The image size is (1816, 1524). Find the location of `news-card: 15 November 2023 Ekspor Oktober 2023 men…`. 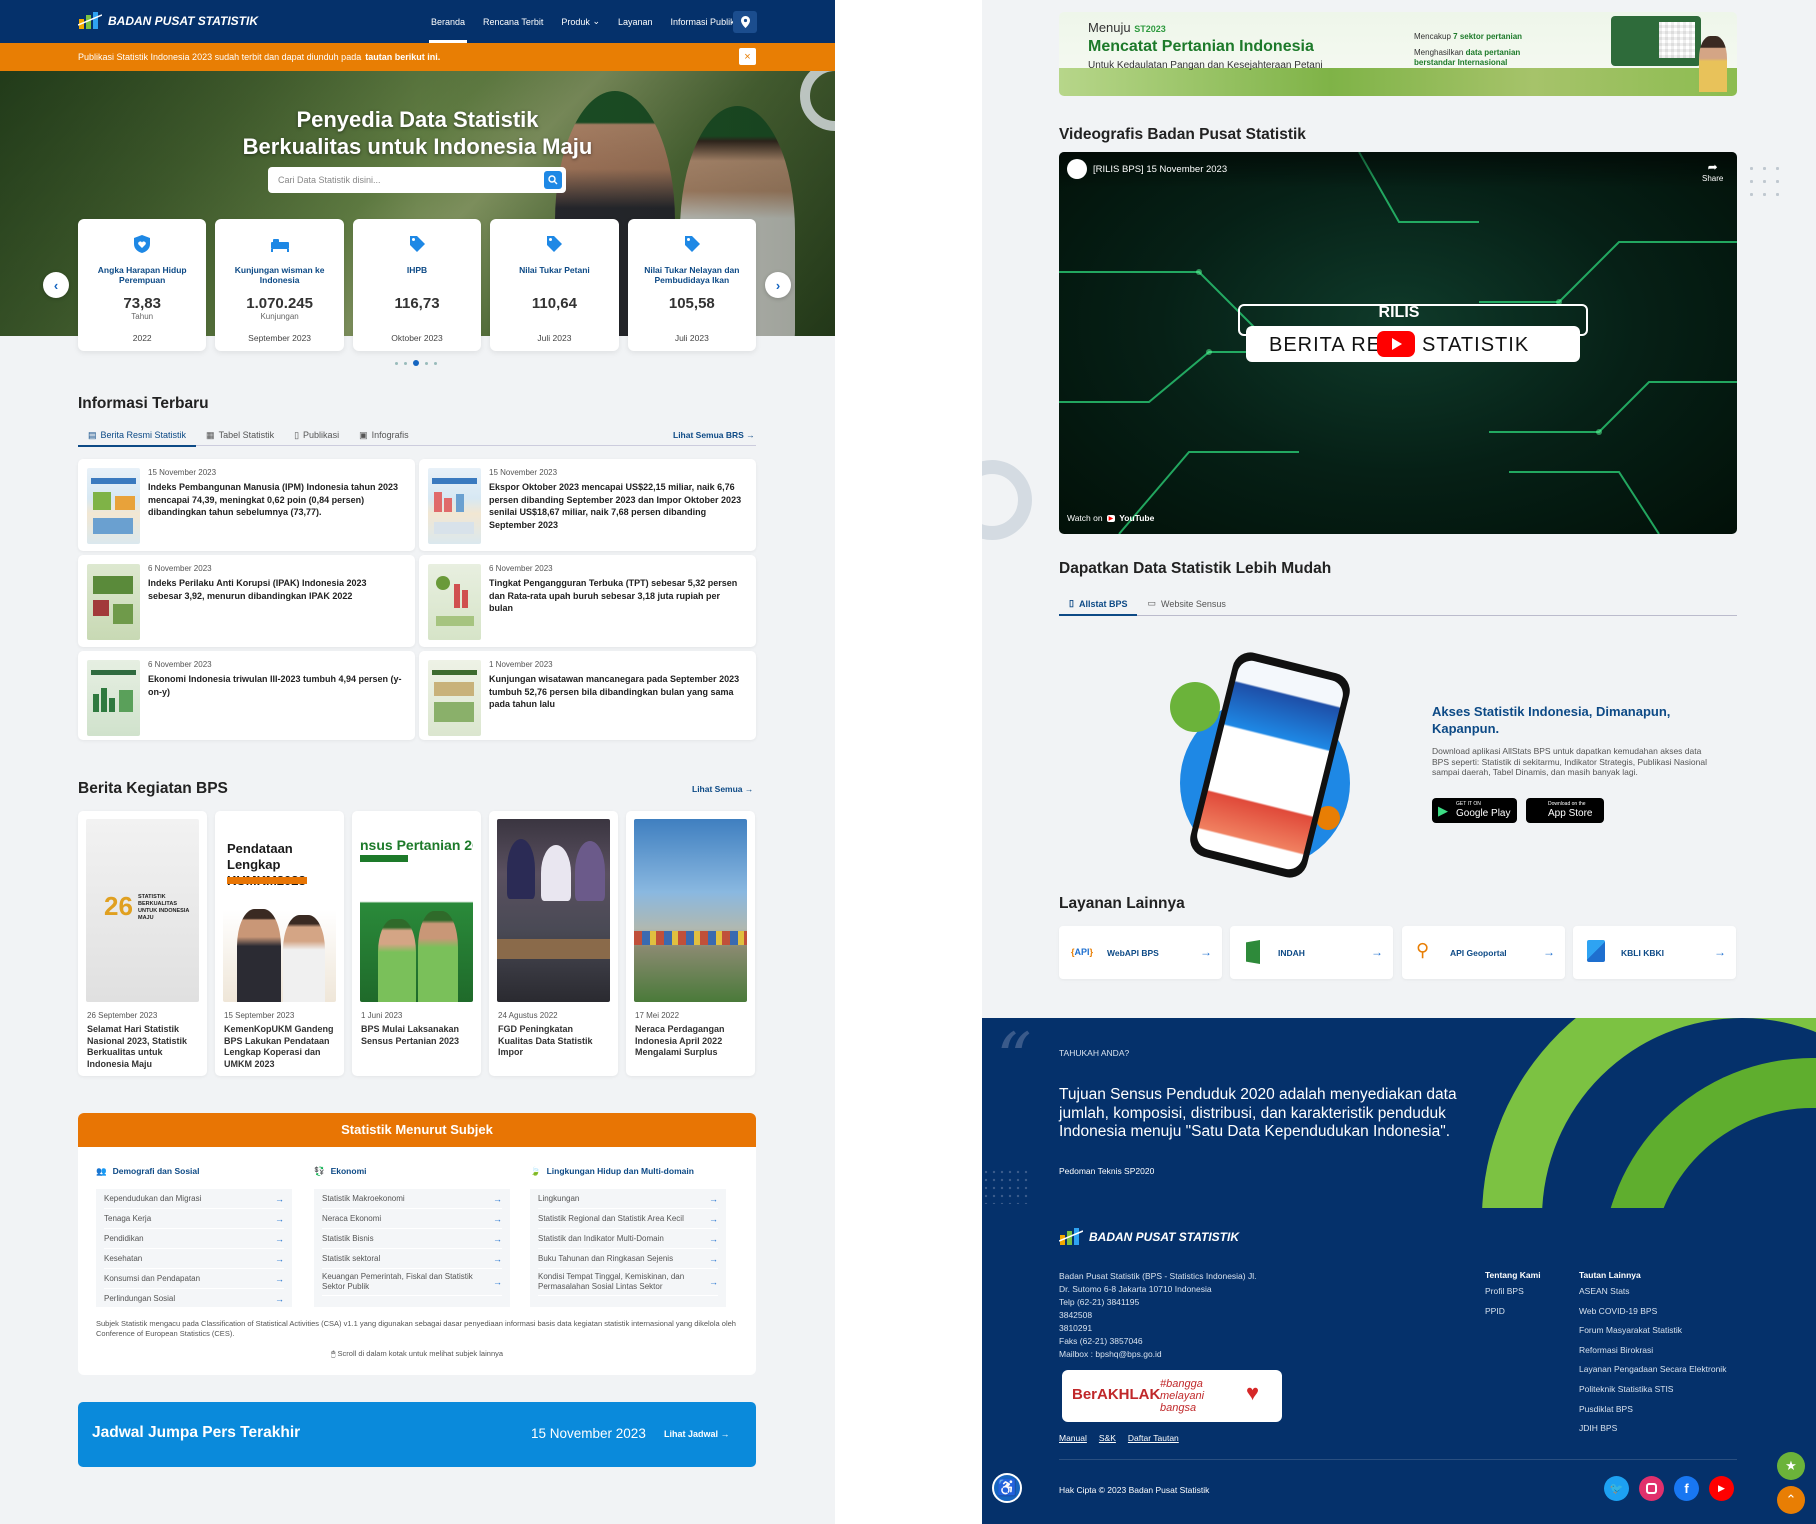

news-card: 15 November 2023 Ekspor Oktober 2023 men… is located at coordinates (587, 505).